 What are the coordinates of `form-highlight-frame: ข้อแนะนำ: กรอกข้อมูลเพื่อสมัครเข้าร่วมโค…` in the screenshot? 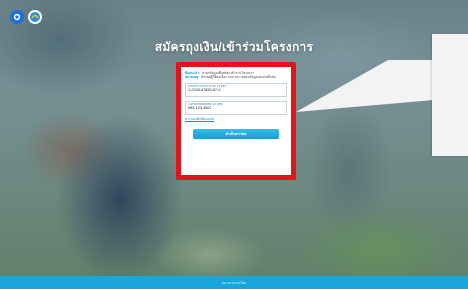 It's located at (236, 121).